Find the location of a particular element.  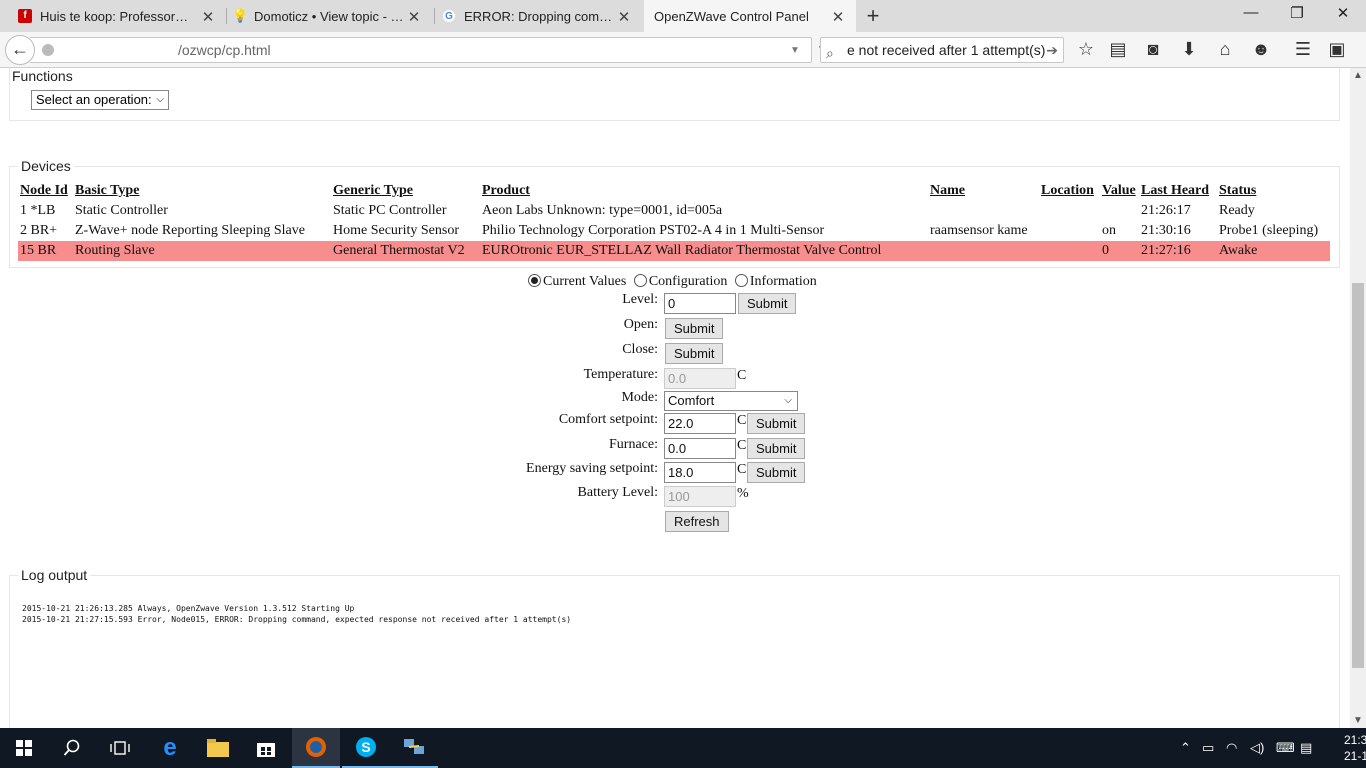

new-tab-icon: + is located at coordinates (873, 16).